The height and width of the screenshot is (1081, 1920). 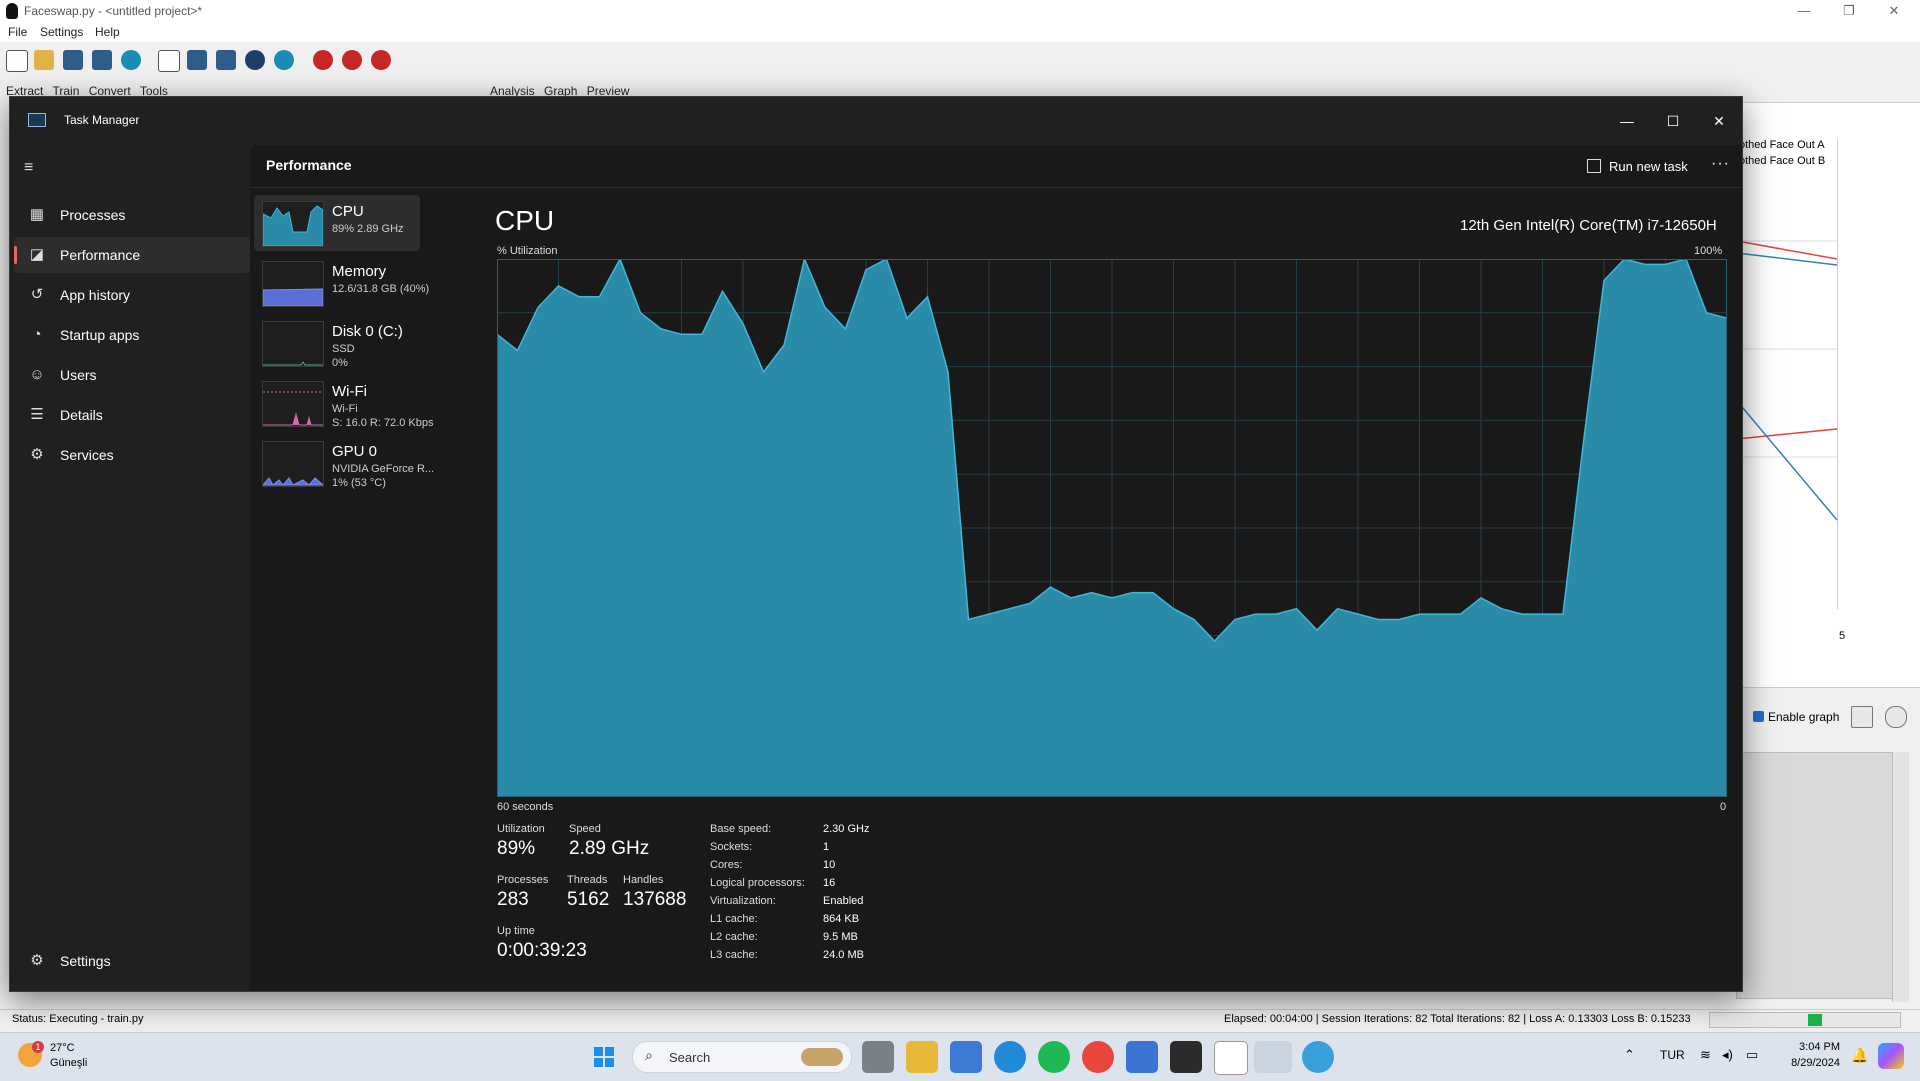 I want to click on wifi-mini-chart, so click(x=293, y=408).